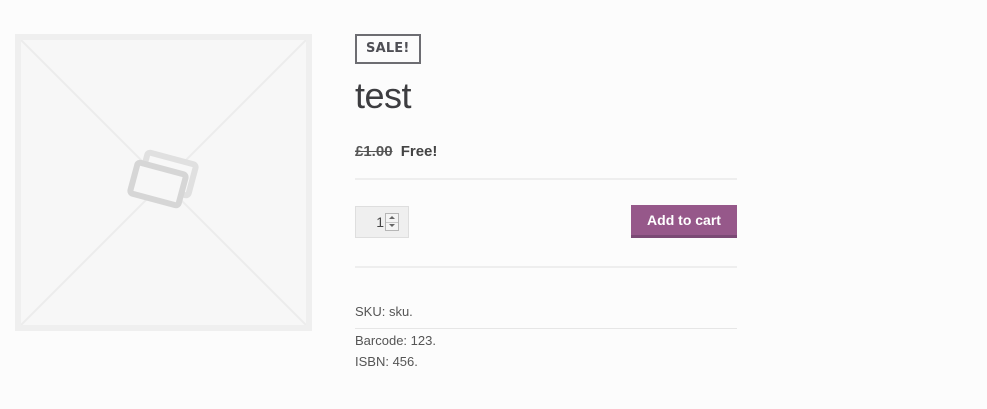  I want to click on quantity-decrease-icon, so click(392, 226).